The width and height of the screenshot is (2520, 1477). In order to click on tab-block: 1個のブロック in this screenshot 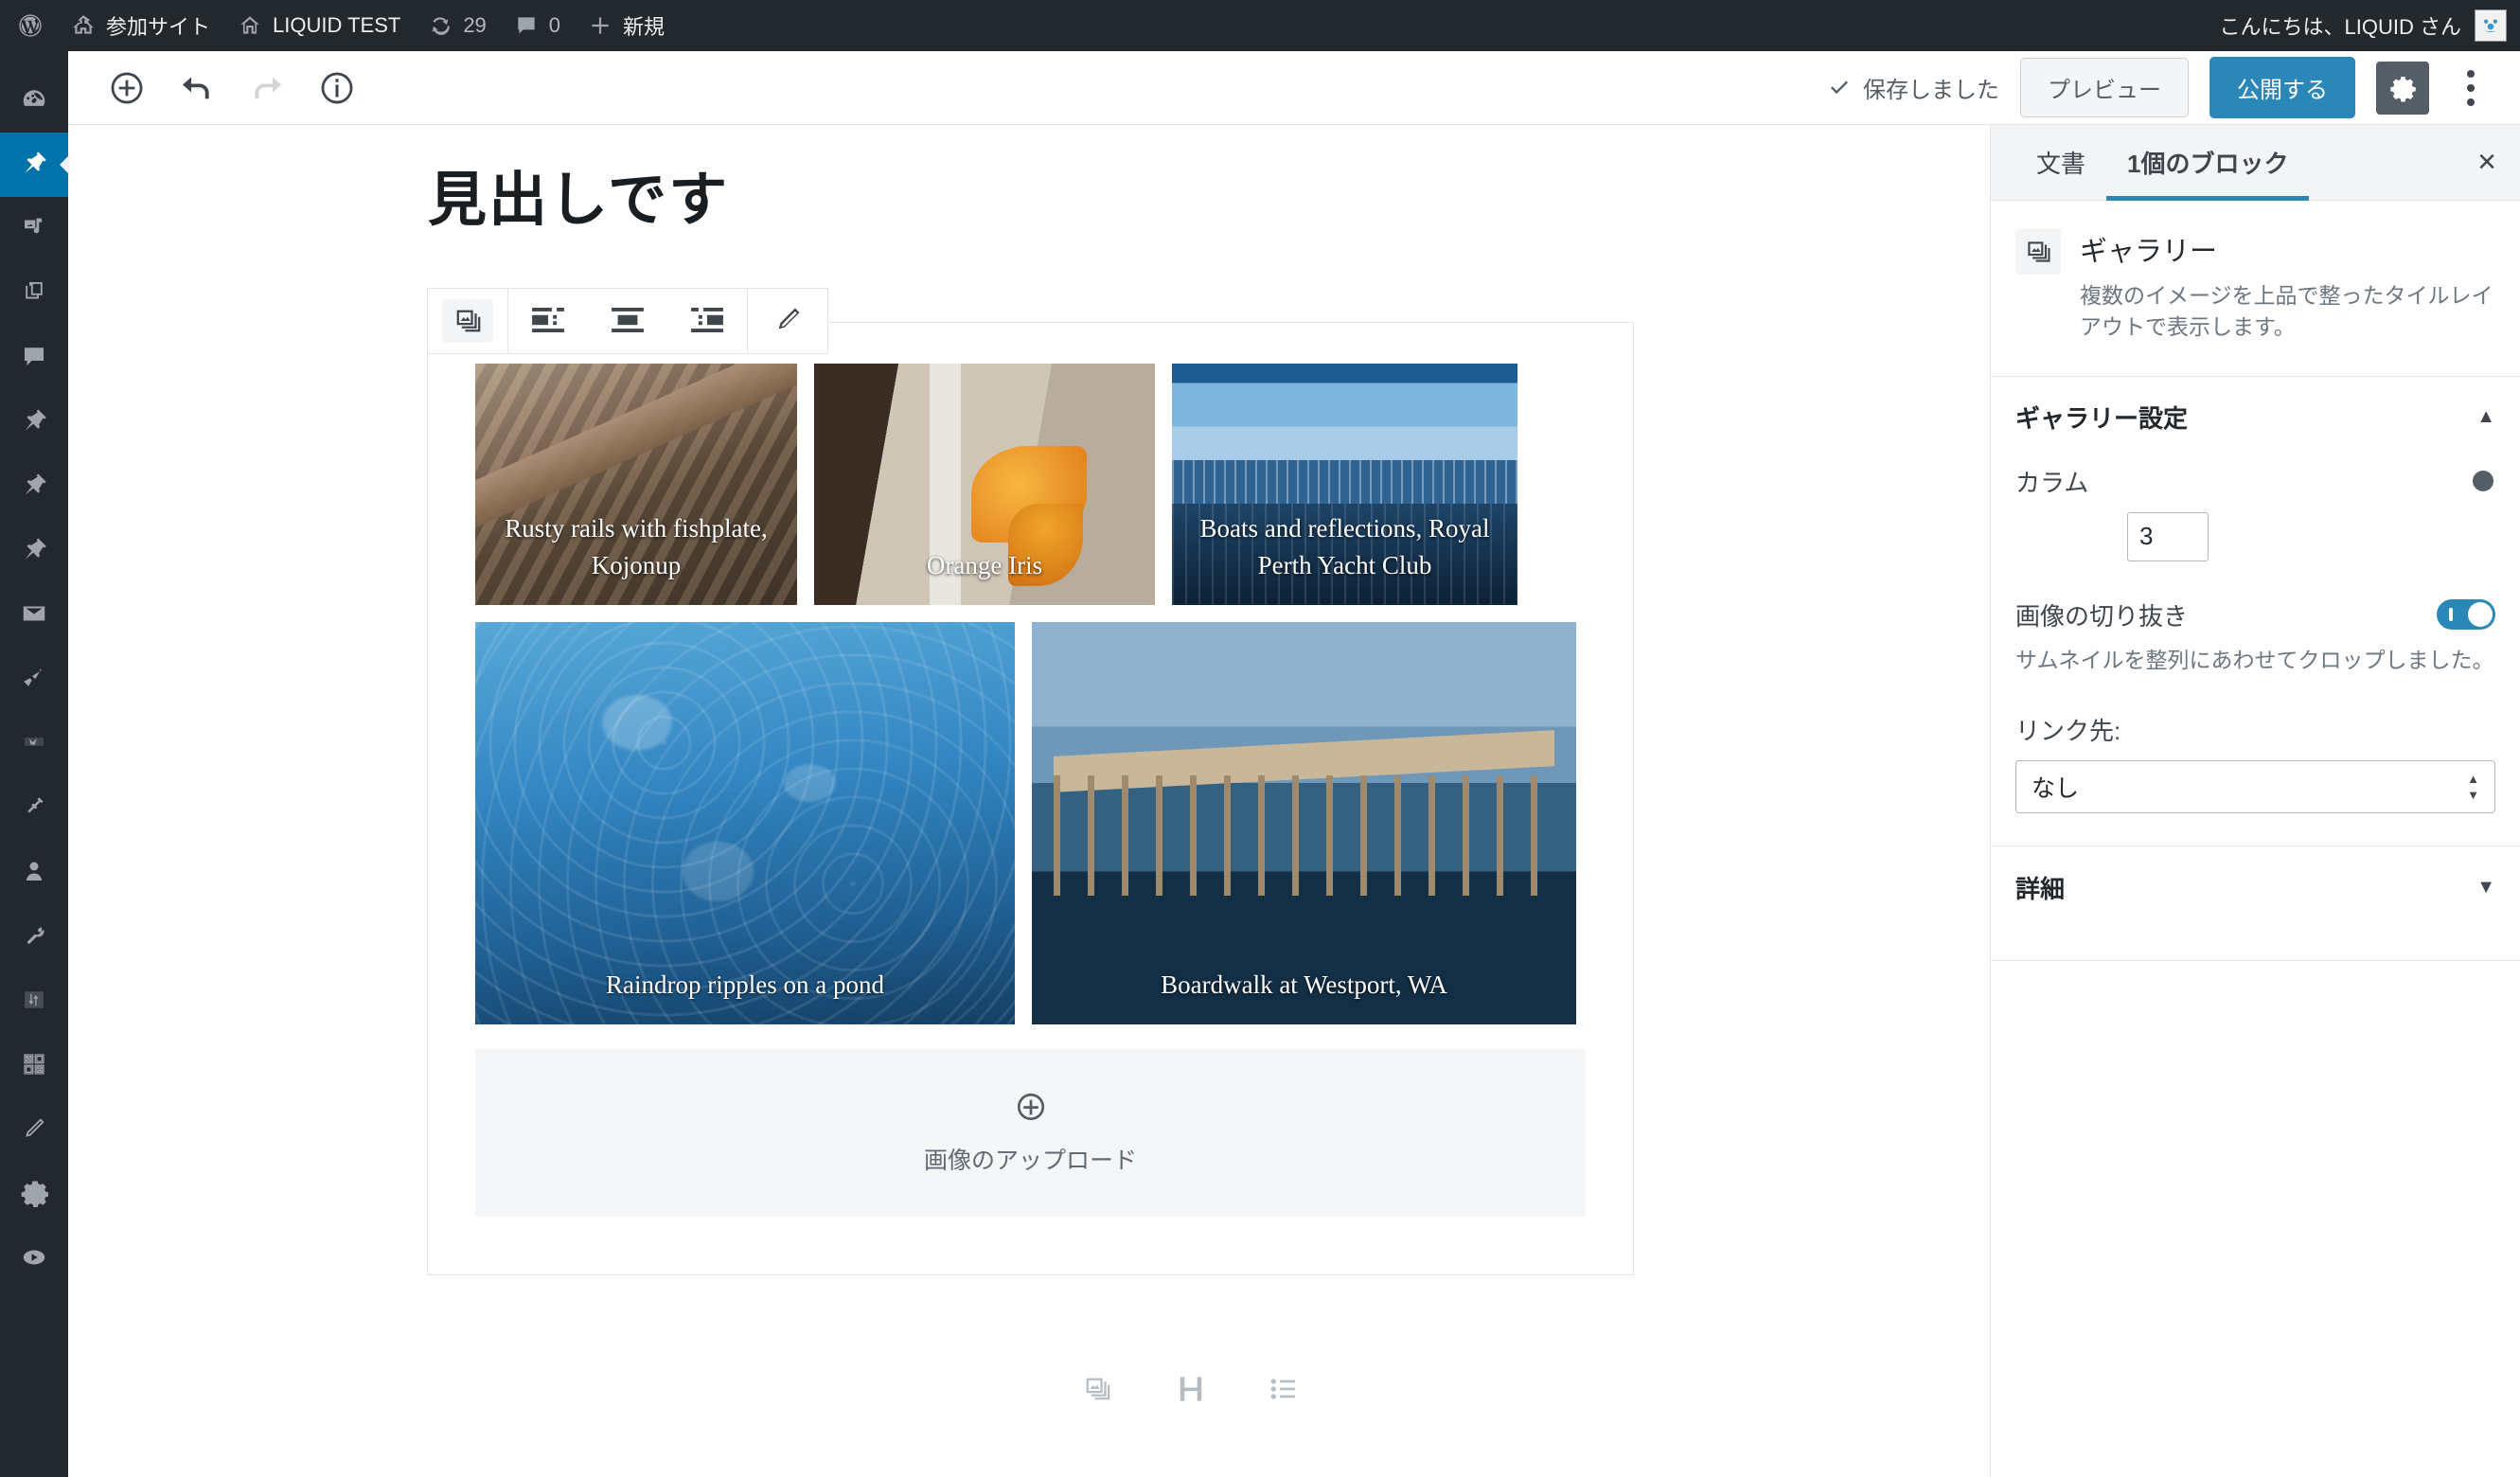, I will do `click(2208, 162)`.